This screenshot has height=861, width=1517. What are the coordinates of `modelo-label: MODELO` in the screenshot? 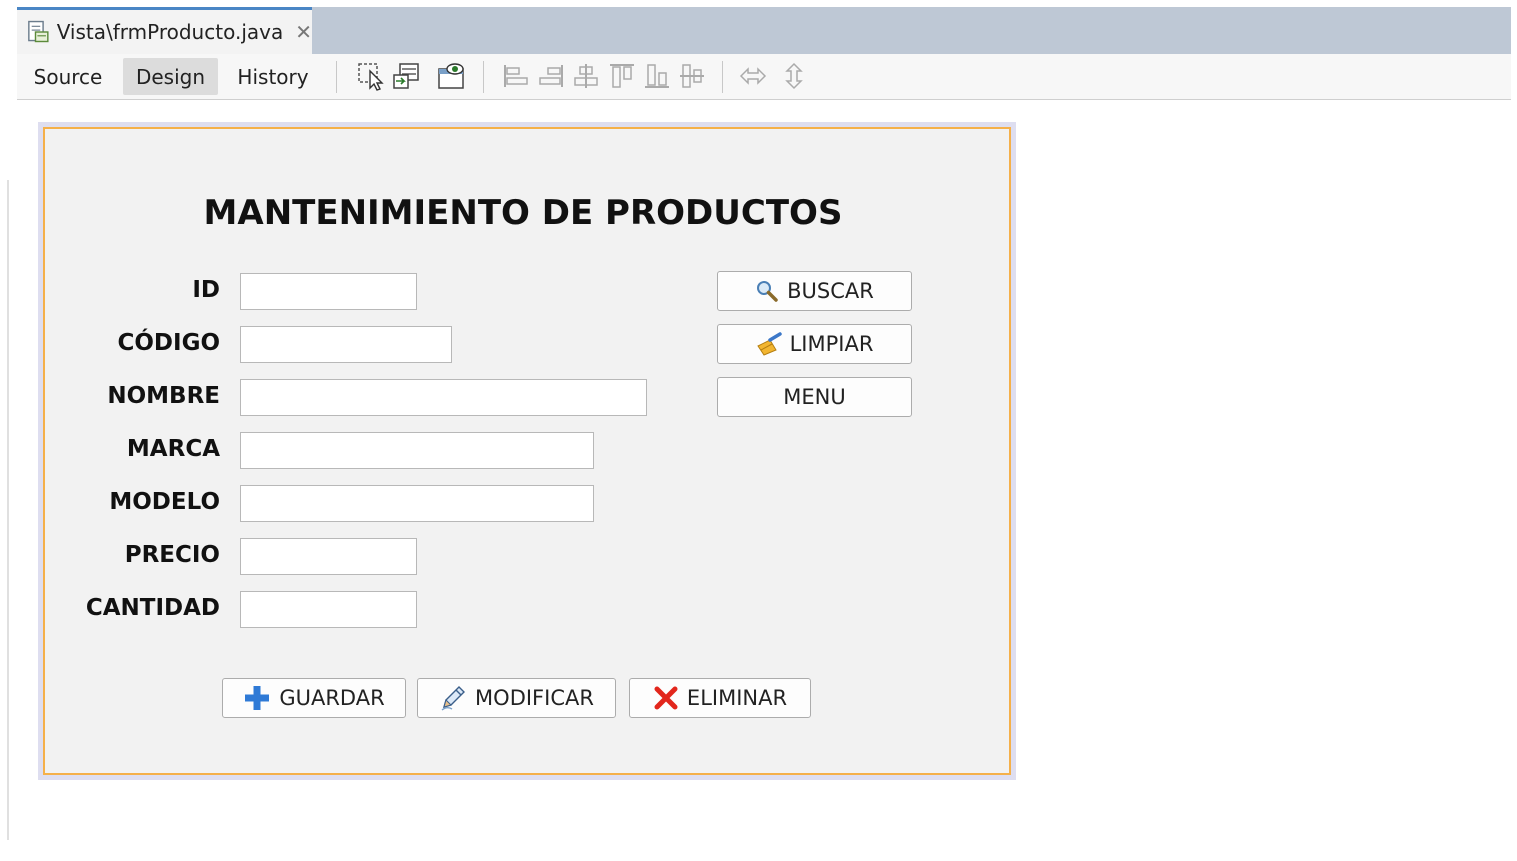 It's located at (164, 502).